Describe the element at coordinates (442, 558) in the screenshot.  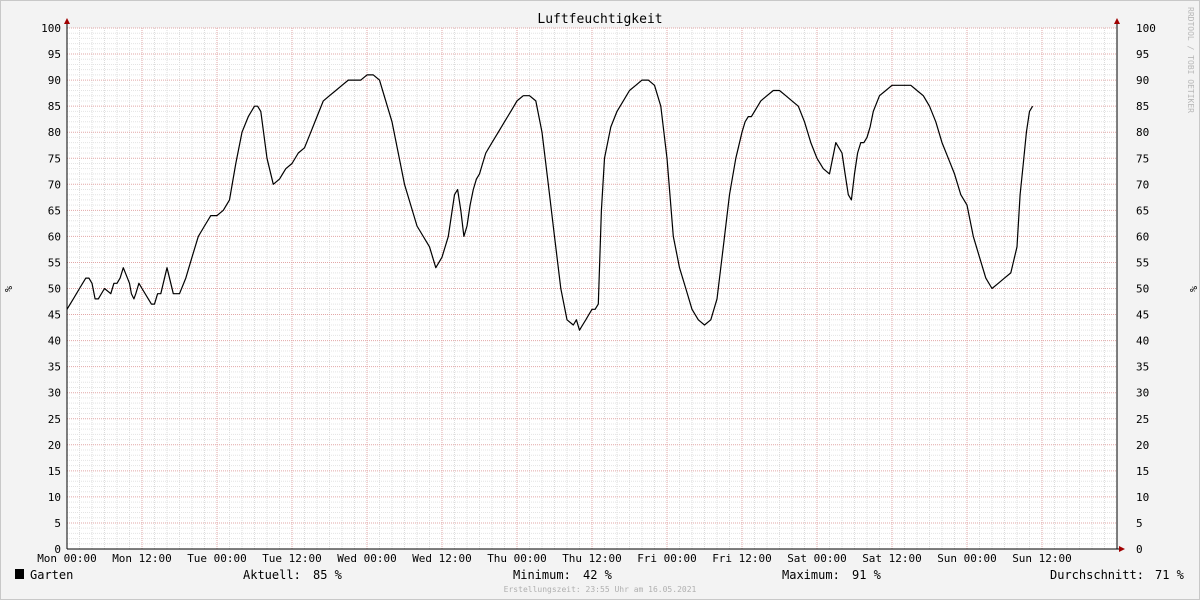
I see `x-tick-label: Wed 12:00` at that location.